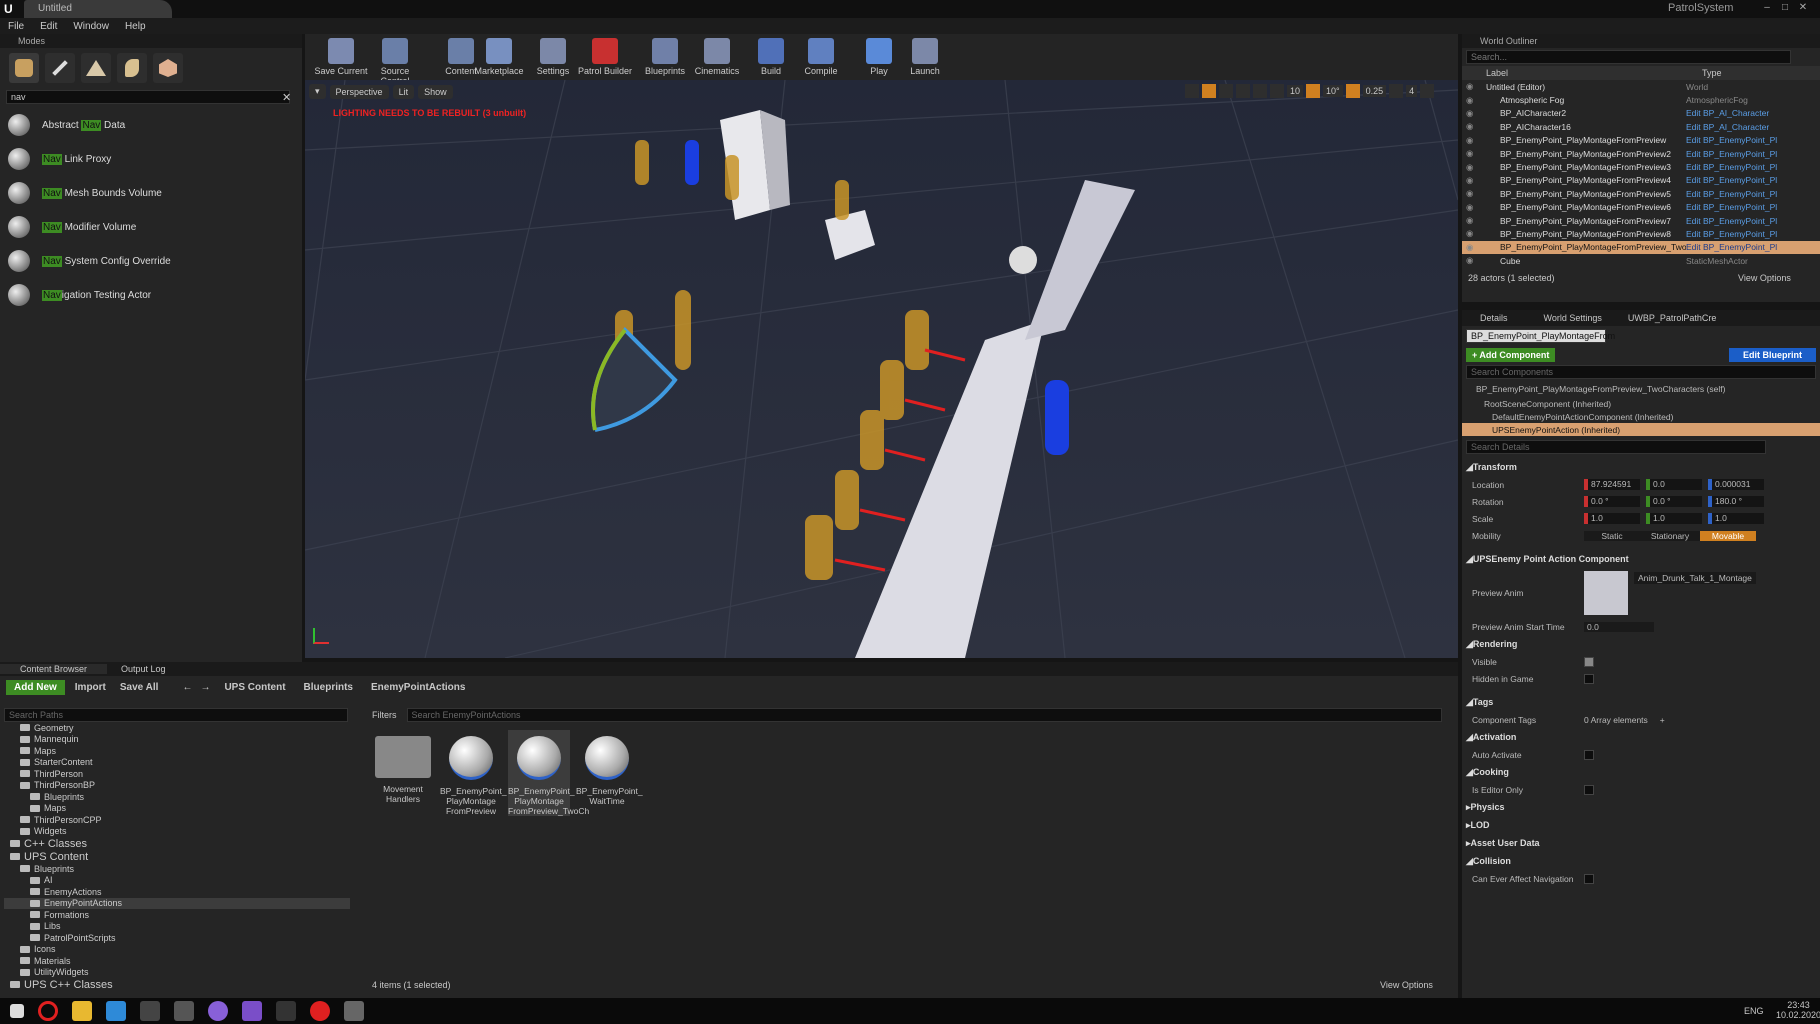  Describe the element at coordinates (354, 1011) in the screenshot. I see `game-icon` at that location.